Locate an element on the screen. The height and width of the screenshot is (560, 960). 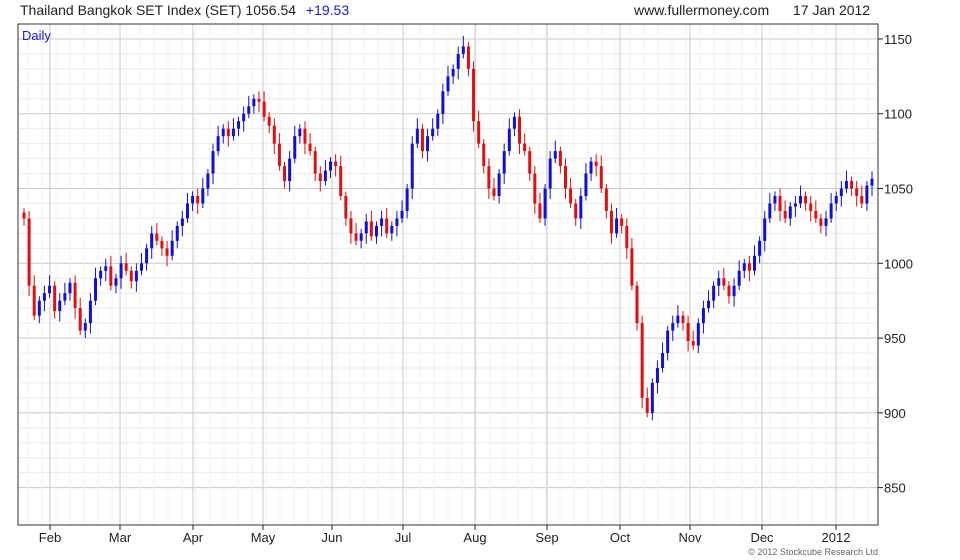
copyright-note: © 2012 Stockcube Research Ltd is located at coordinates (813, 552).